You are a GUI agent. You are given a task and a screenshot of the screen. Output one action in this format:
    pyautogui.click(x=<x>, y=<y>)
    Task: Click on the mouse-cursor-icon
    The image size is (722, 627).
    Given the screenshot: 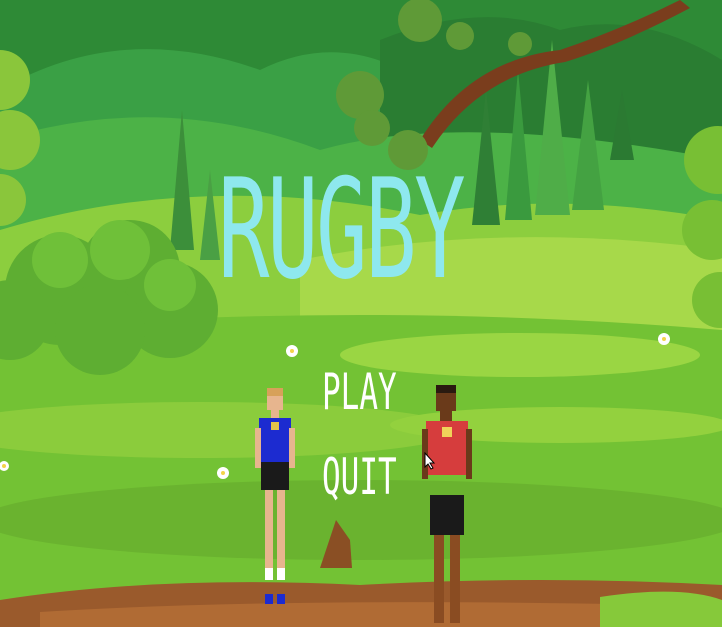 What is the action you would take?
    pyautogui.click(x=430, y=461)
    